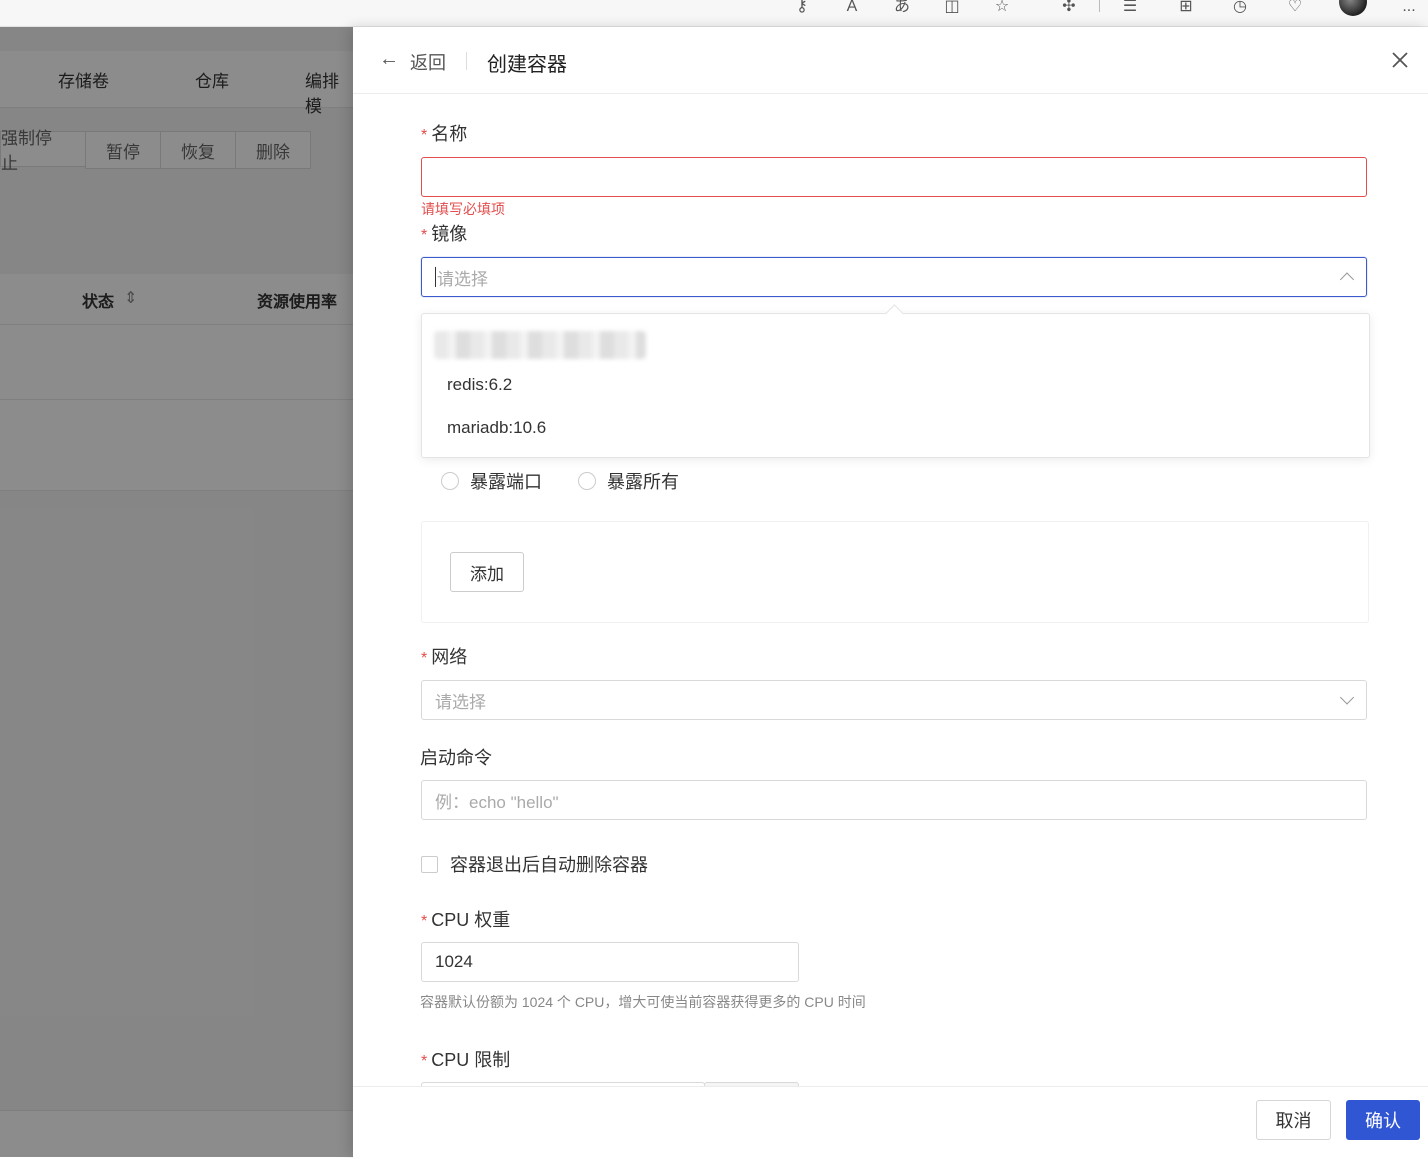 The image size is (1428, 1158). I want to click on text-cursor, so click(435, 277).